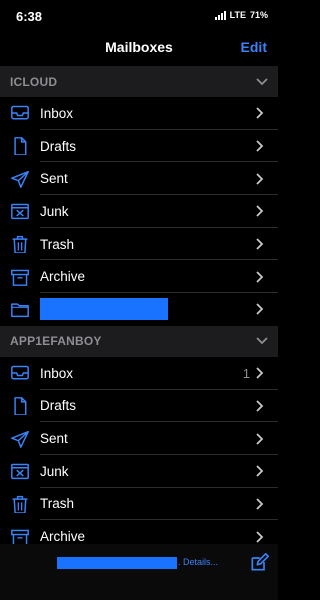 This screenshot has height=600, width=320. What do you see at coordinates (29, 16) in the screenshot?
I see `status-time: 6:38` at bounding box center [29, 16].